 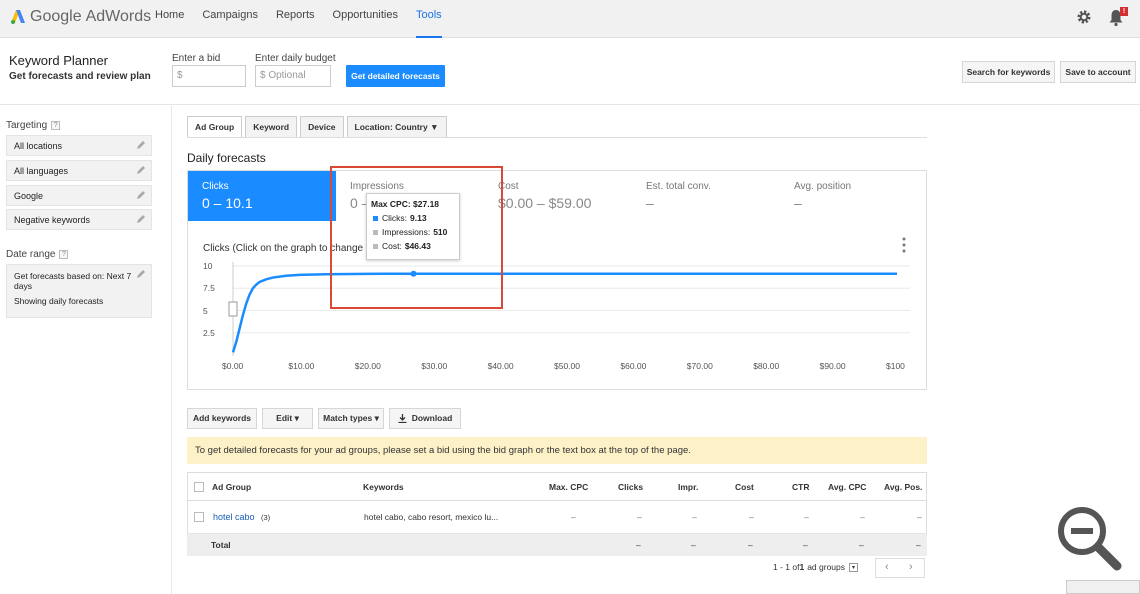 I want to click on x-tick-label: $60.00, so click(x=633, y=366).